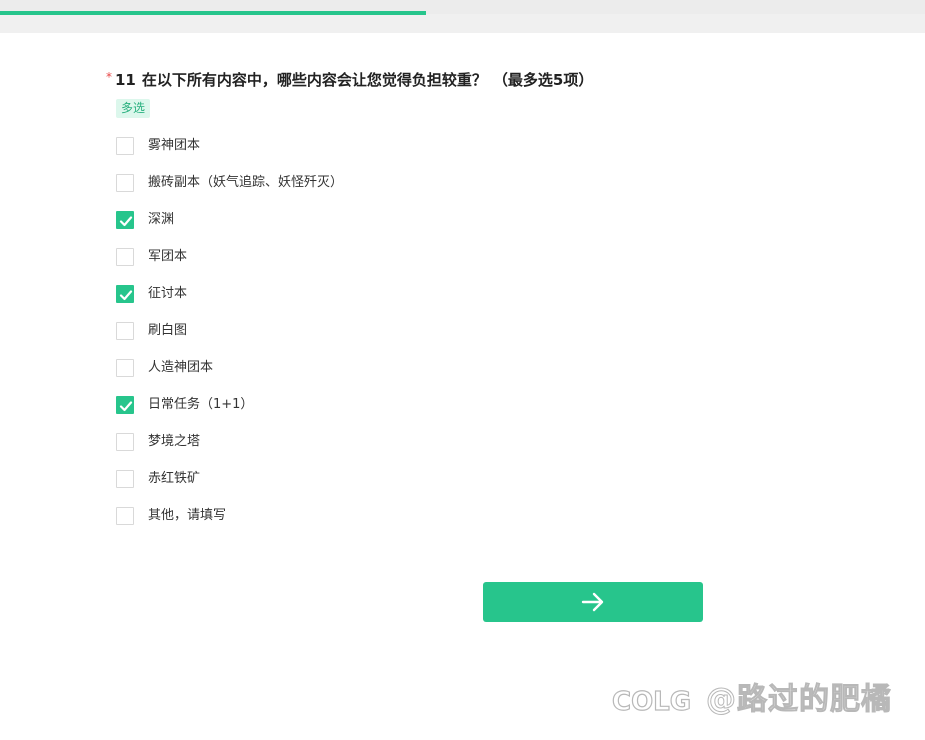 The width and height of the screenshot is (925, 740). Describe the element at coordinates (201, 404) in the screenshot. I see `option-label: 日常任务（1+1）` at that location.